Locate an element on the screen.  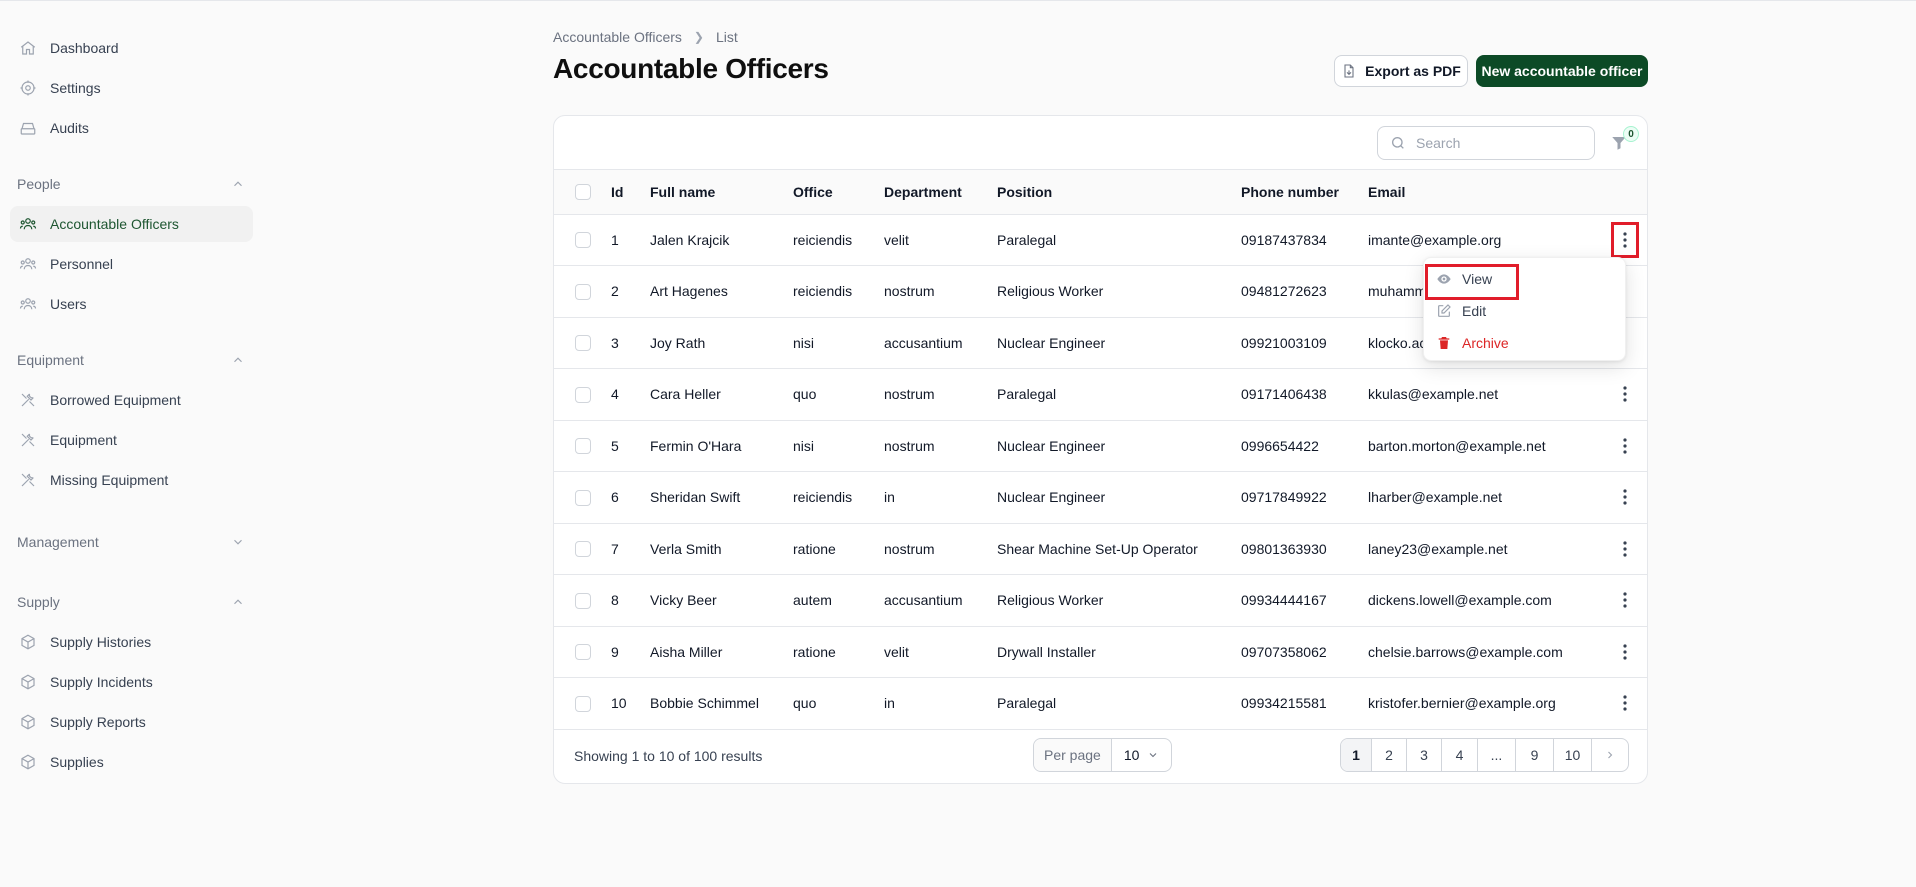
sidebar-item-users: Users is located at coordinates (131, 304).